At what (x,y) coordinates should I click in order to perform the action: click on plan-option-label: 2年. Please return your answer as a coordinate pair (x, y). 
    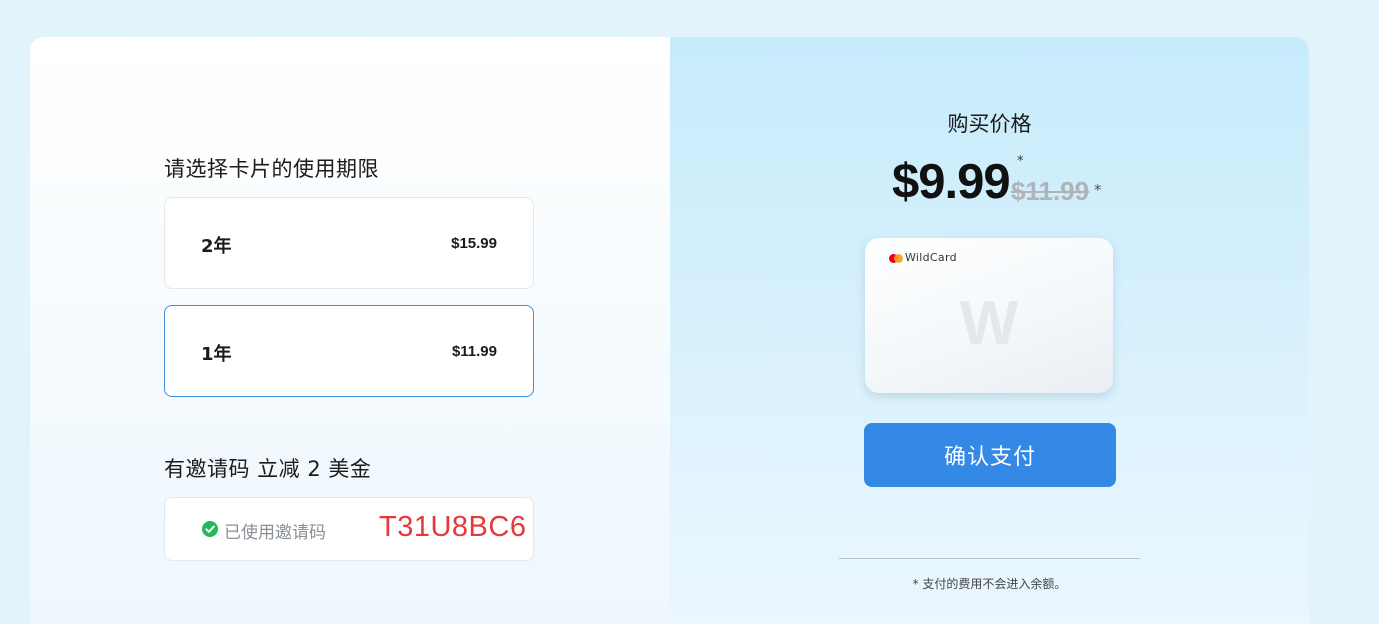
    Looking at the image, I should click on (216, 246).